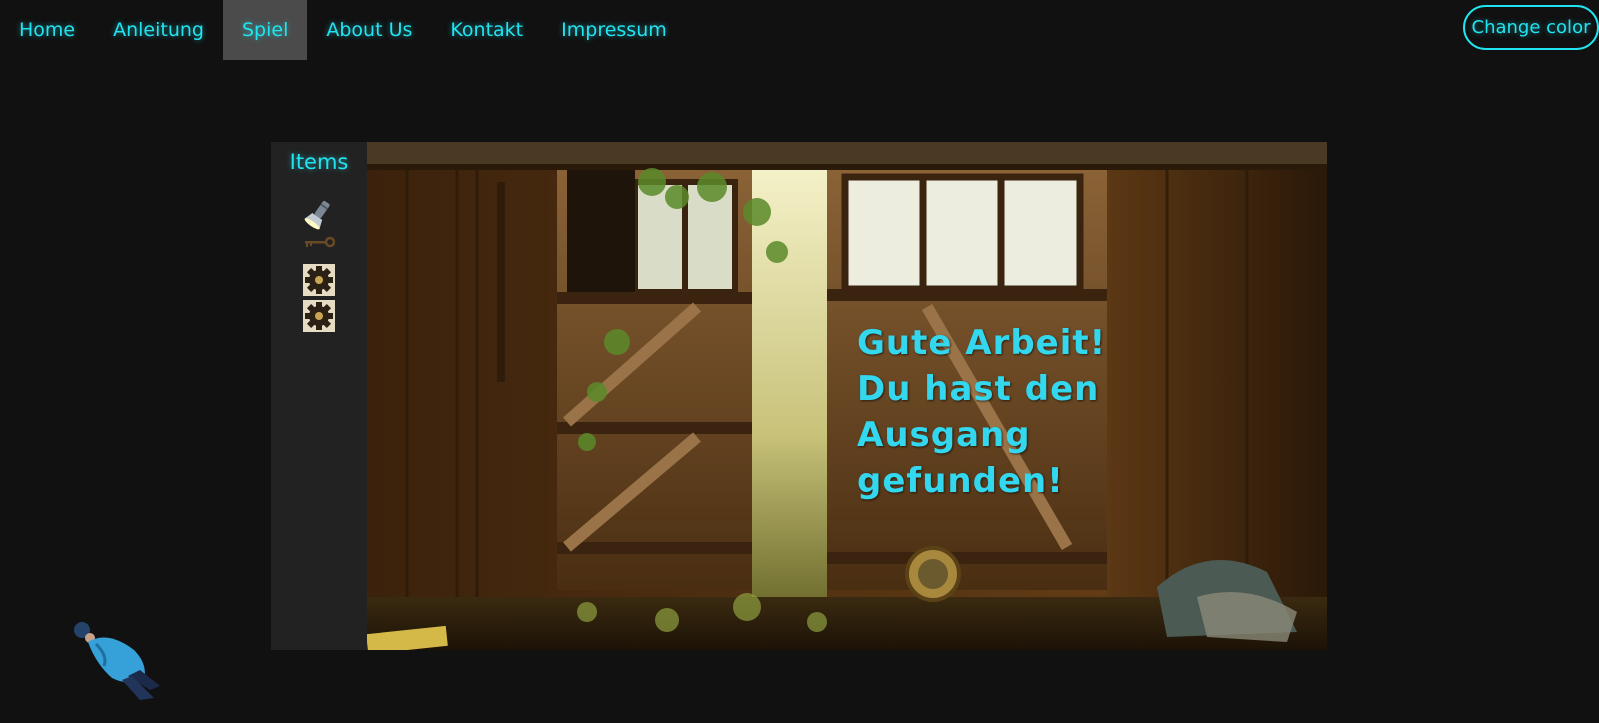 This screenshot has height=723, width=1599. Describe the element at coordinates (614, 30) in the screenshot. I see `nav-impressum: Impressum` at that location.